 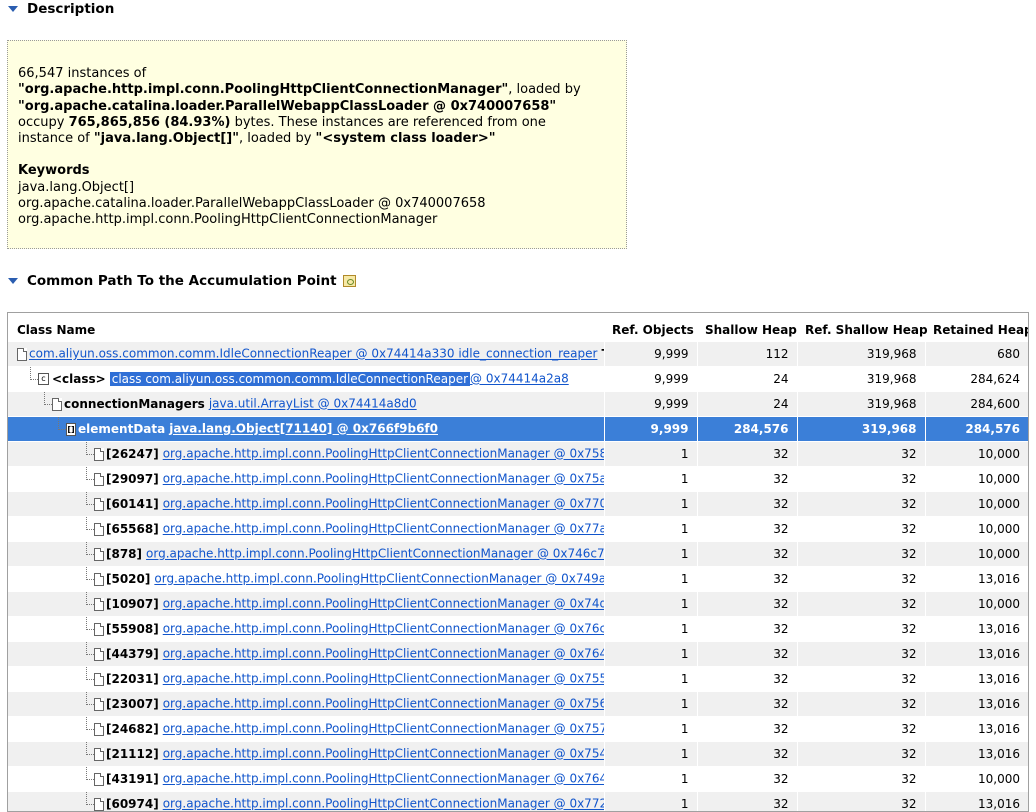 I want to click on description-title: Description, so click(x=70, y=9).